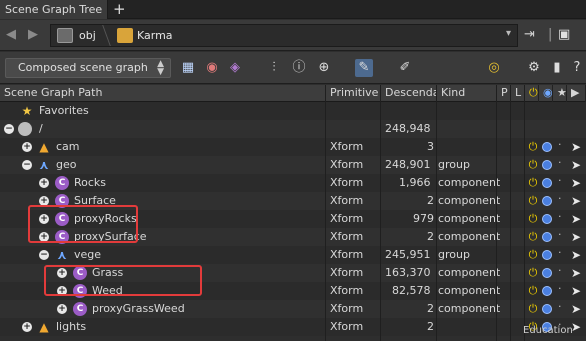 The image size is (586, 341). Describe the element at coordinates (44, 147) in the screenshot. I see `camera-icon: ▲` at that location.